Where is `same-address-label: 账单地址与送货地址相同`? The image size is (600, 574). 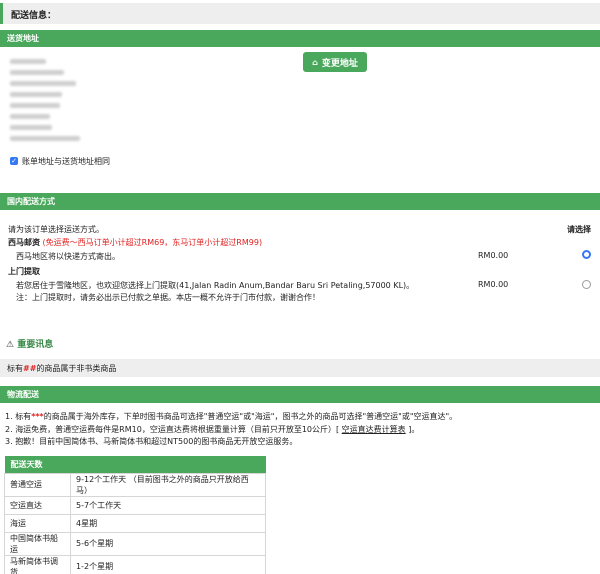
same-address-label: 账单地址与送货地址相同 is located at coordinates (66, 161).